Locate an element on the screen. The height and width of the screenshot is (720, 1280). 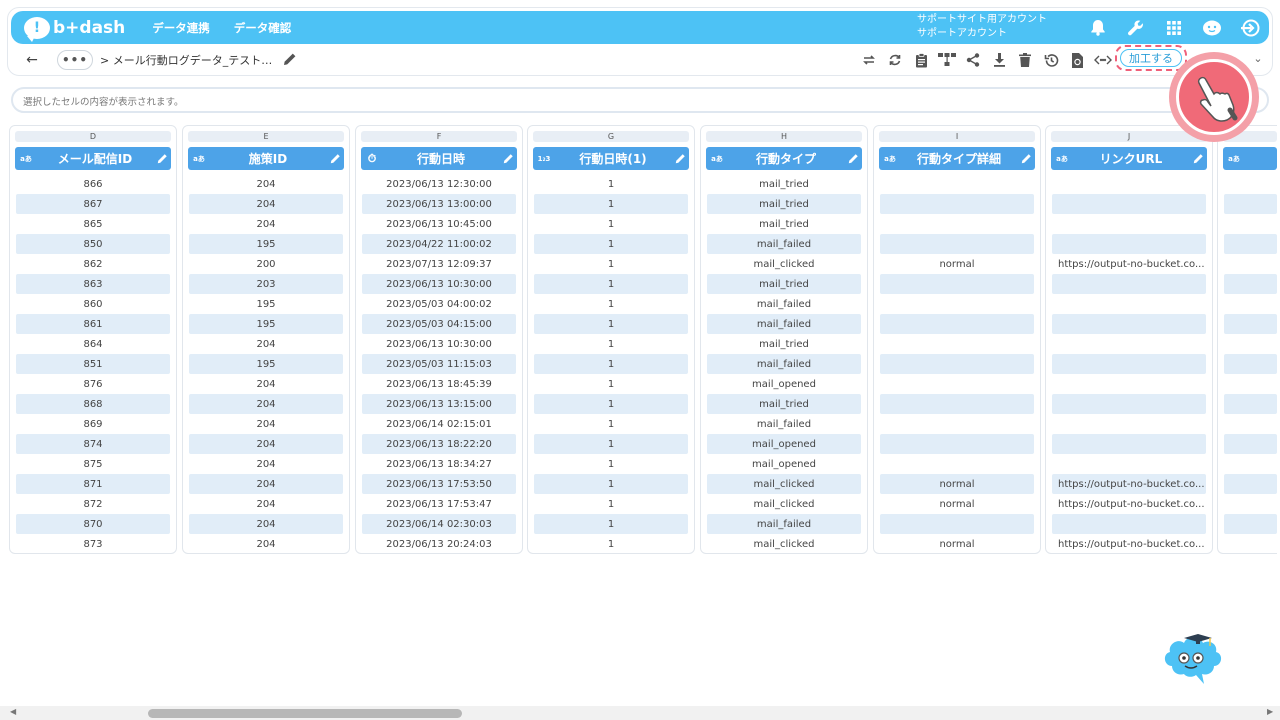
table-cell: 875 is located at coordinates (93, 464).